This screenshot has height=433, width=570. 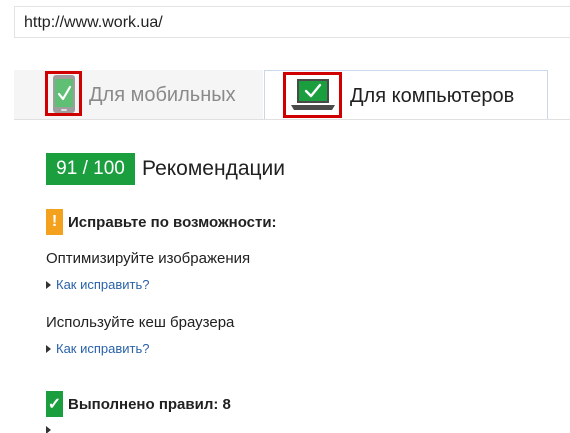 I want to click on tab-mobile: Для мобильных, so click(x=138, y=95).